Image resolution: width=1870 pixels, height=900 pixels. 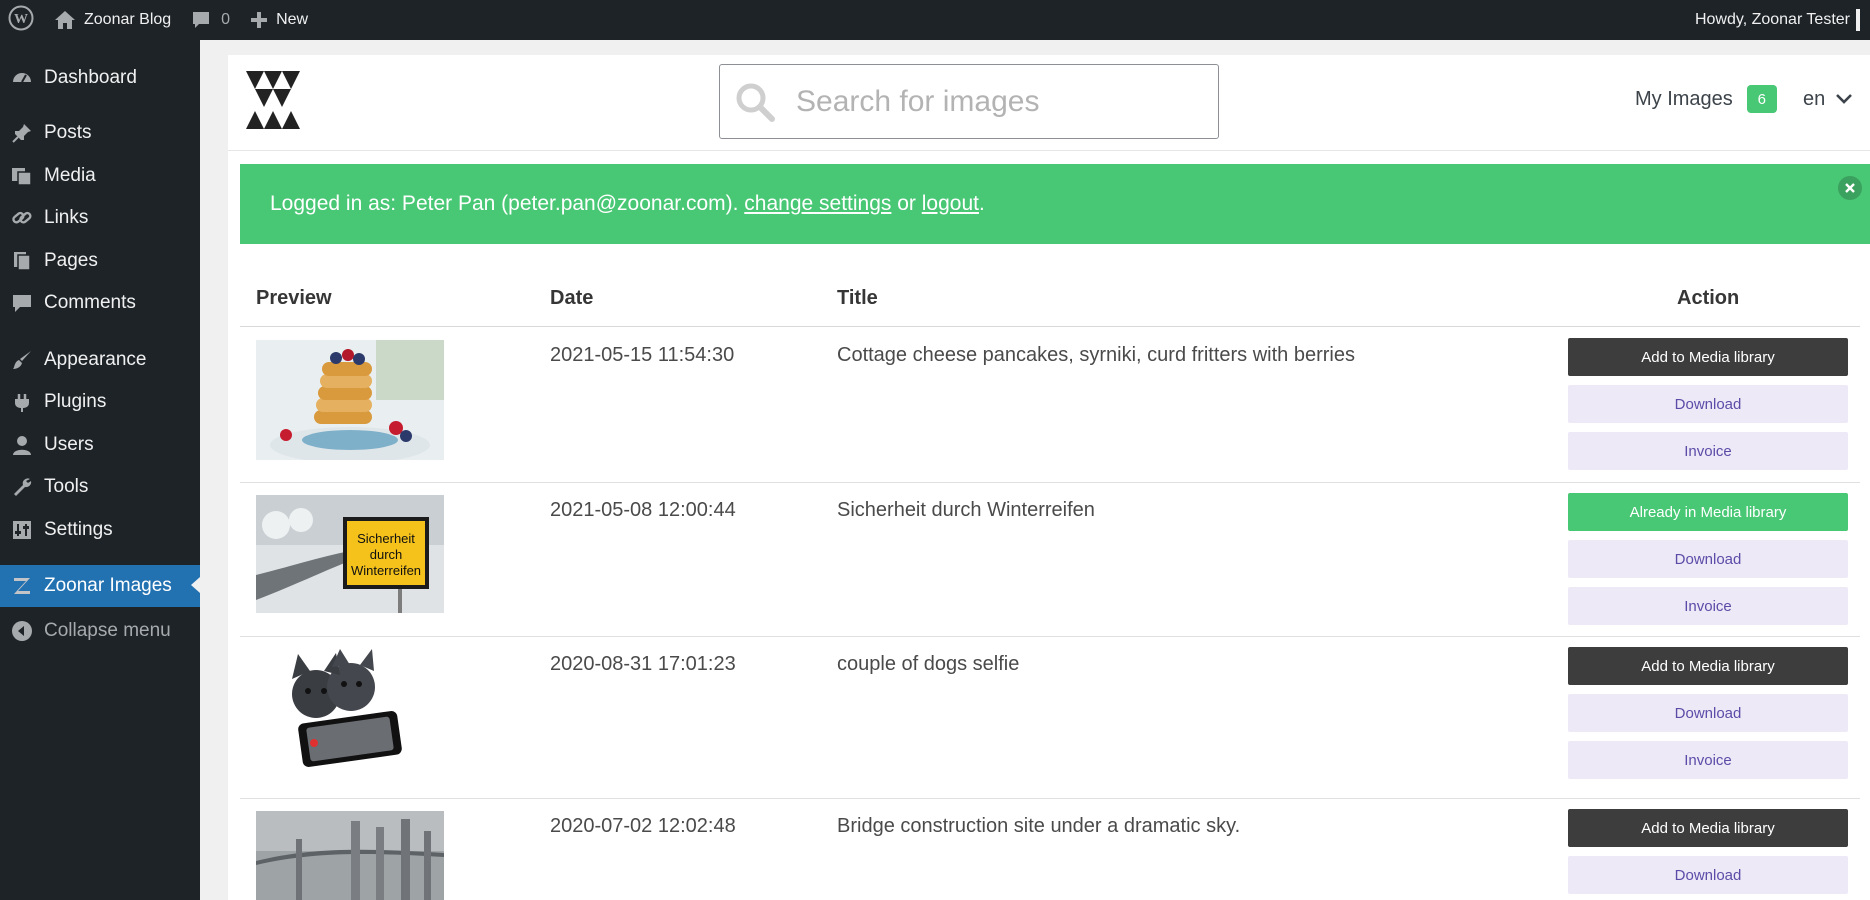 I want to click on notice-suffix: ., so click(x=981, y=203).